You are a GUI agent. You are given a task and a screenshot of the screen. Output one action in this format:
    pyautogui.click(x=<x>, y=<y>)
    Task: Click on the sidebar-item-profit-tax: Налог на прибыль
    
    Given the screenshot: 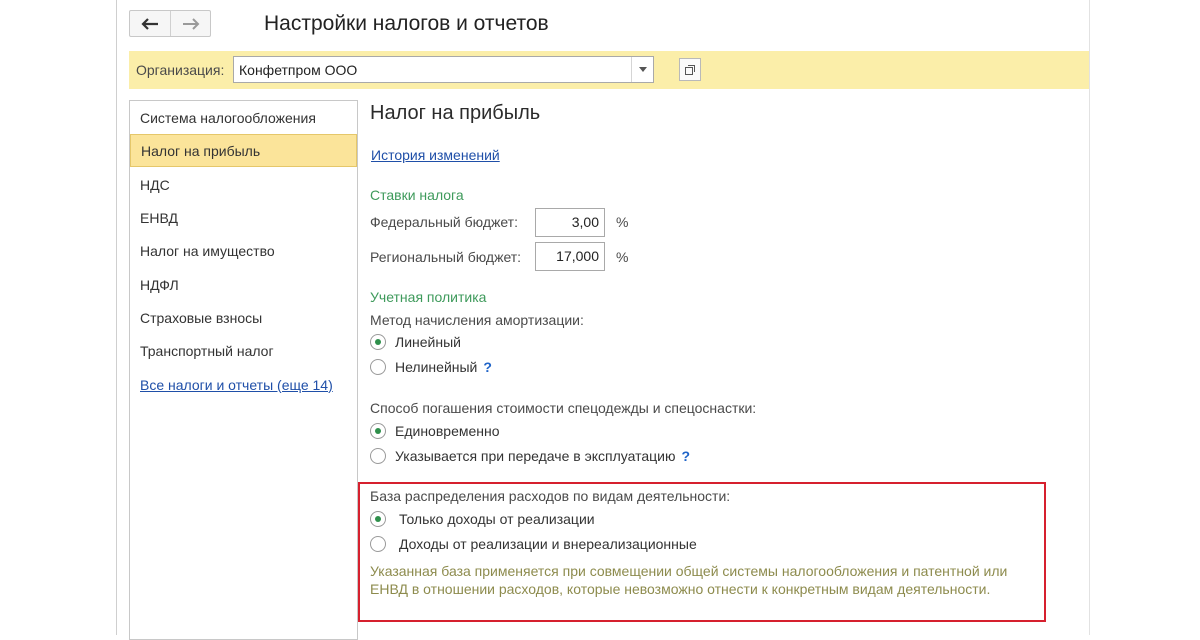 What is the action you would take?
    pyautogui.click(x=243, y=150)
    